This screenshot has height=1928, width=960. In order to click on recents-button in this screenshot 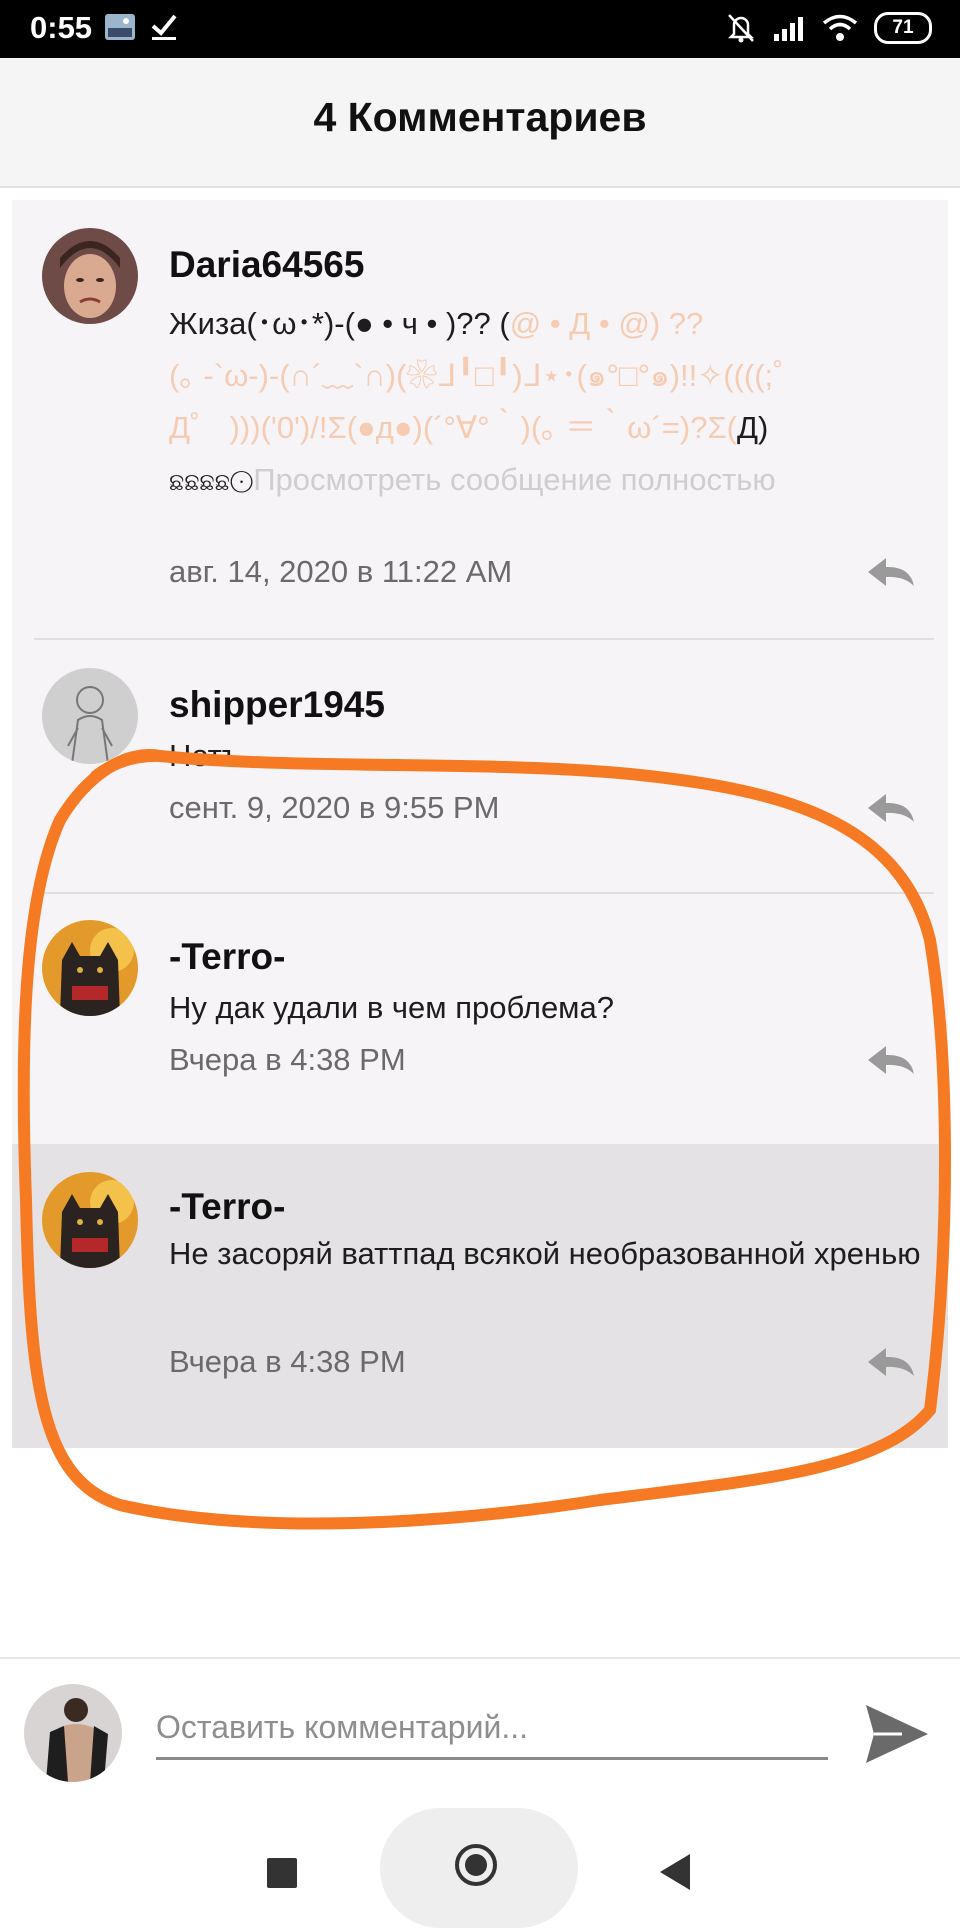, I will do `click(282, 1873)`.